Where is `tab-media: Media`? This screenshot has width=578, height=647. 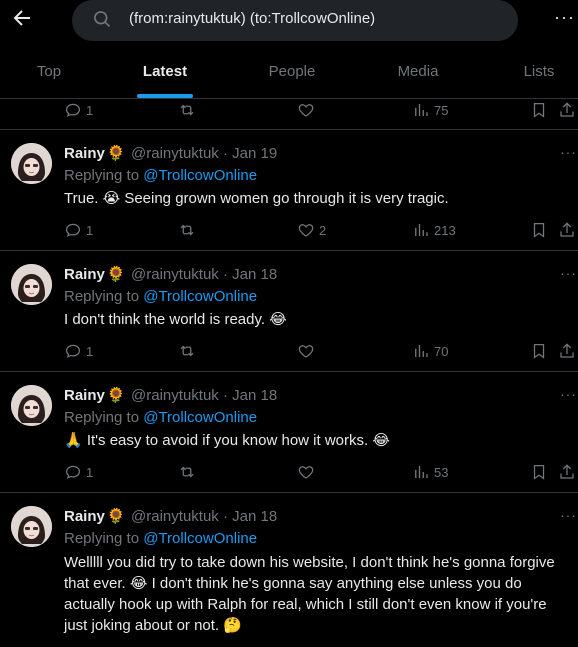 tab-media: Media is located at coordinates (418, 74).